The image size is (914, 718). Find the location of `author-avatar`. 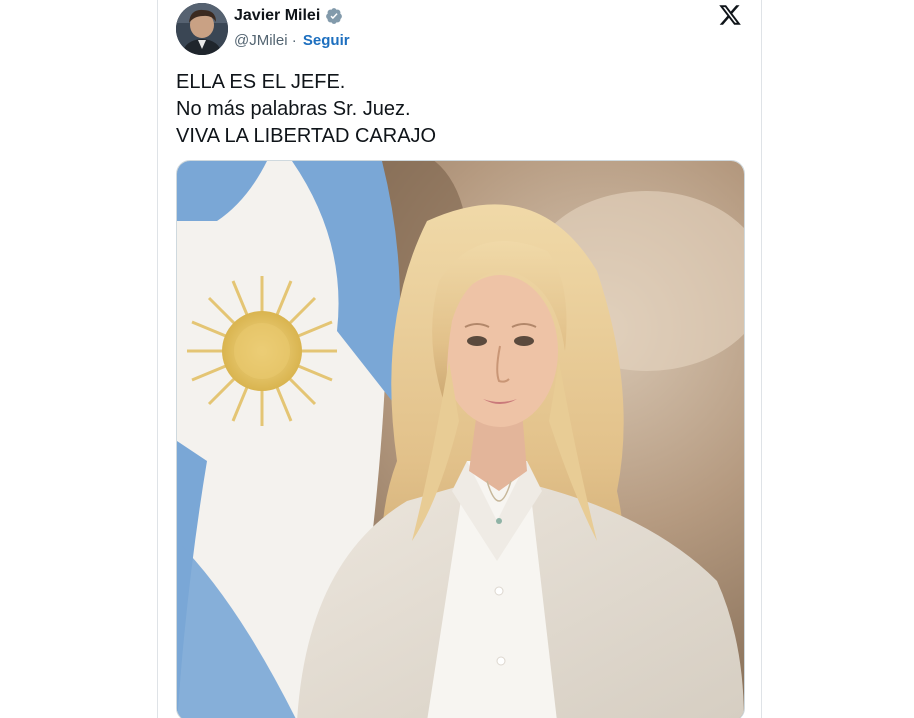

author-avatar is located at coordinates (202, 29).